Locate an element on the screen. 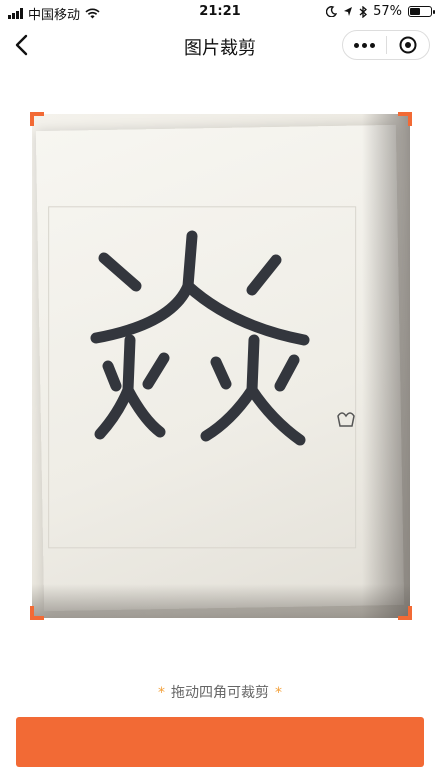 The image size is (440, 782). moon-icon is located at coordinates (332, 11).